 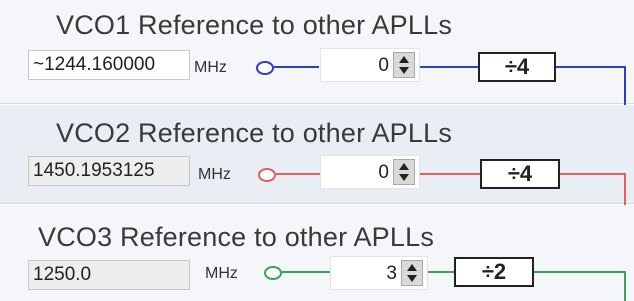 I want to click on vco1-unit-label: MHz, so click(x=210, y=67).